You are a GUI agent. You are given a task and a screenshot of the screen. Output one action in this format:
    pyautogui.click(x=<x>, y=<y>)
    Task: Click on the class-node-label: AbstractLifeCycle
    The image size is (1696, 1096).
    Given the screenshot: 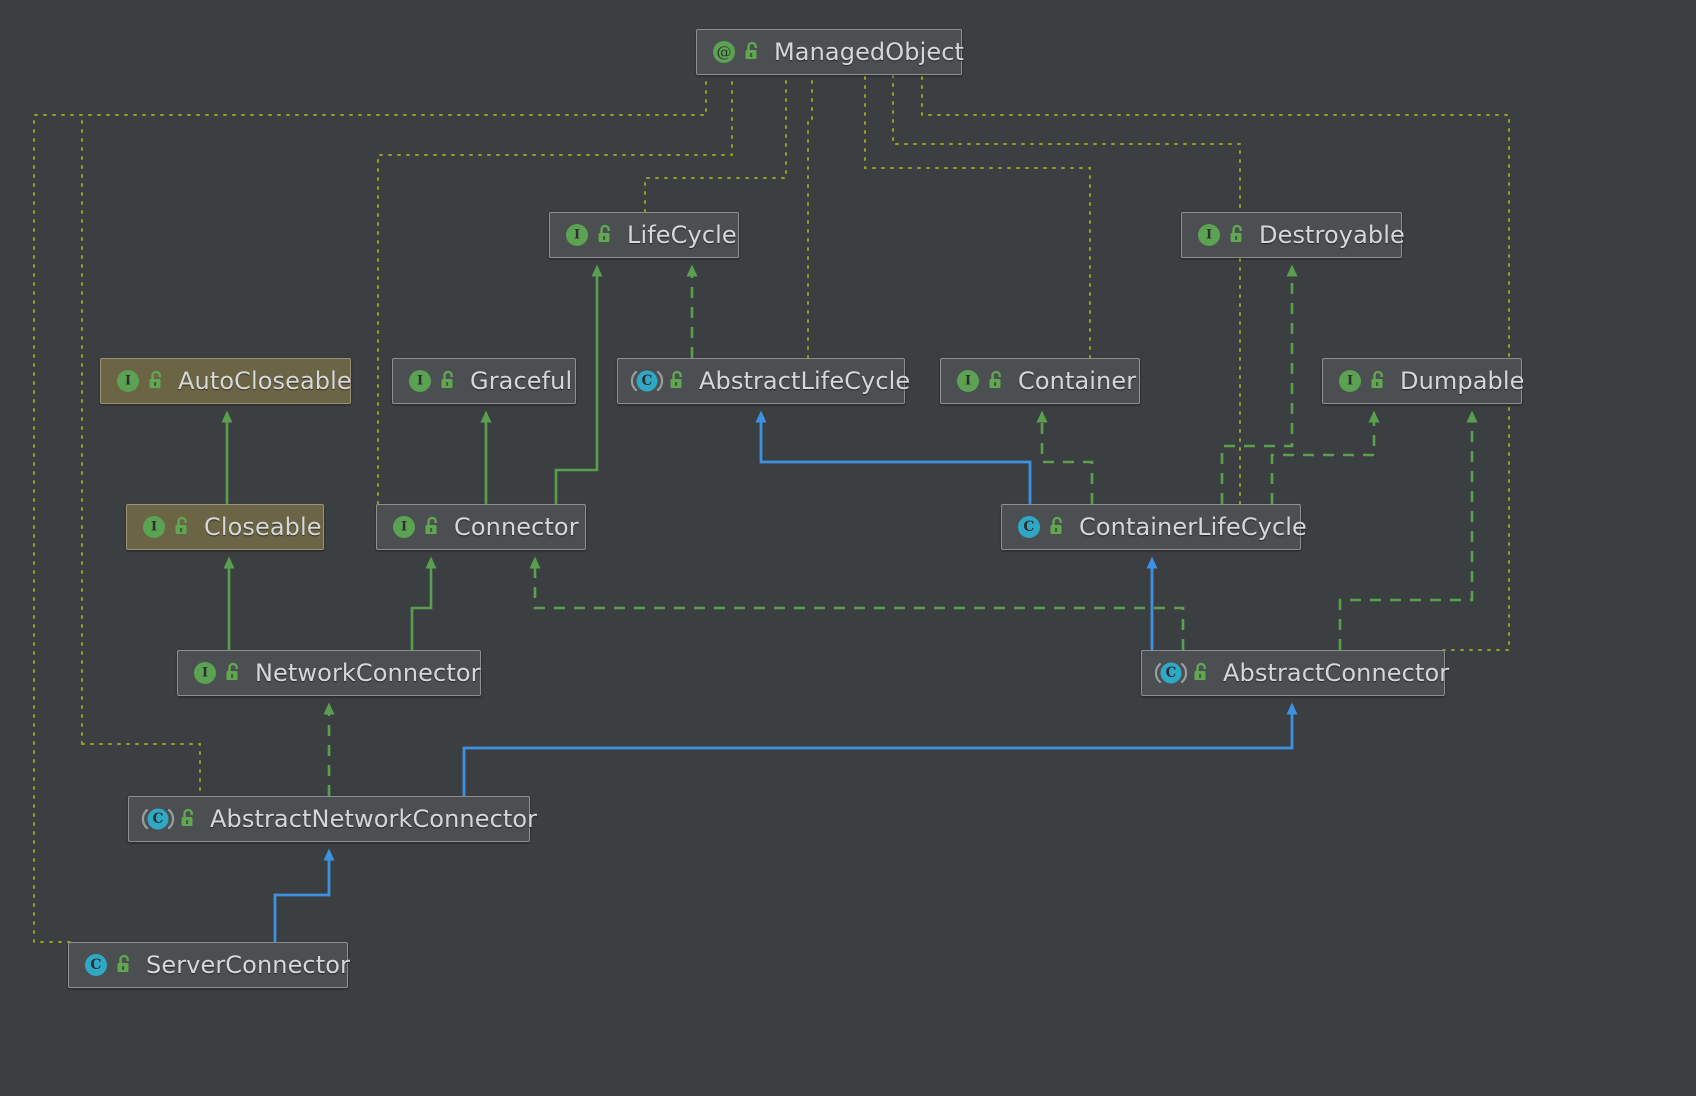 What is the action you would take?
    pyautogui.click(x=805, y=381)
    